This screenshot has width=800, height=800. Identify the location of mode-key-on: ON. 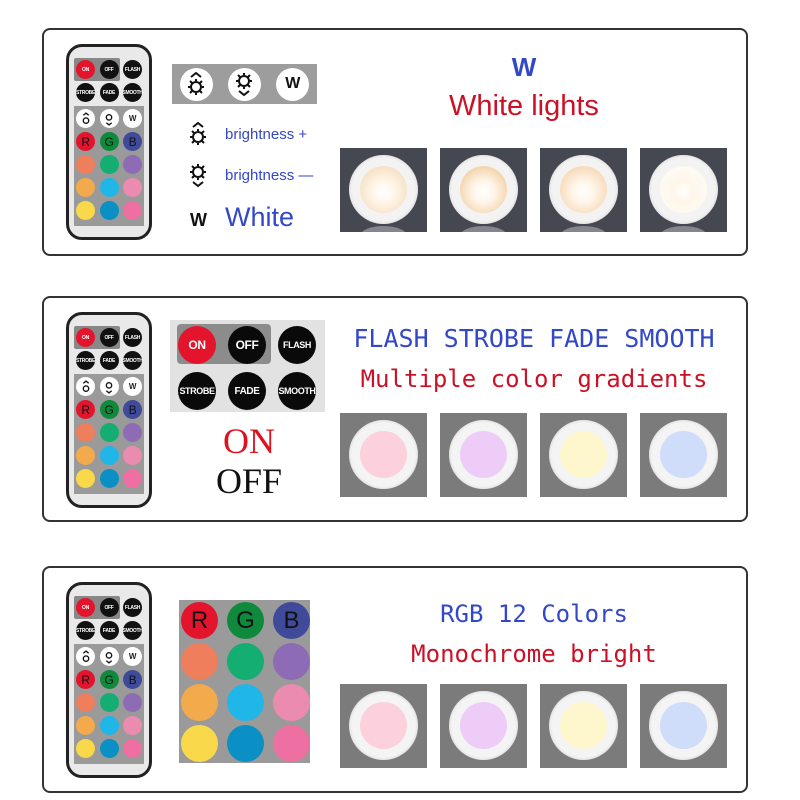
(197, 345).